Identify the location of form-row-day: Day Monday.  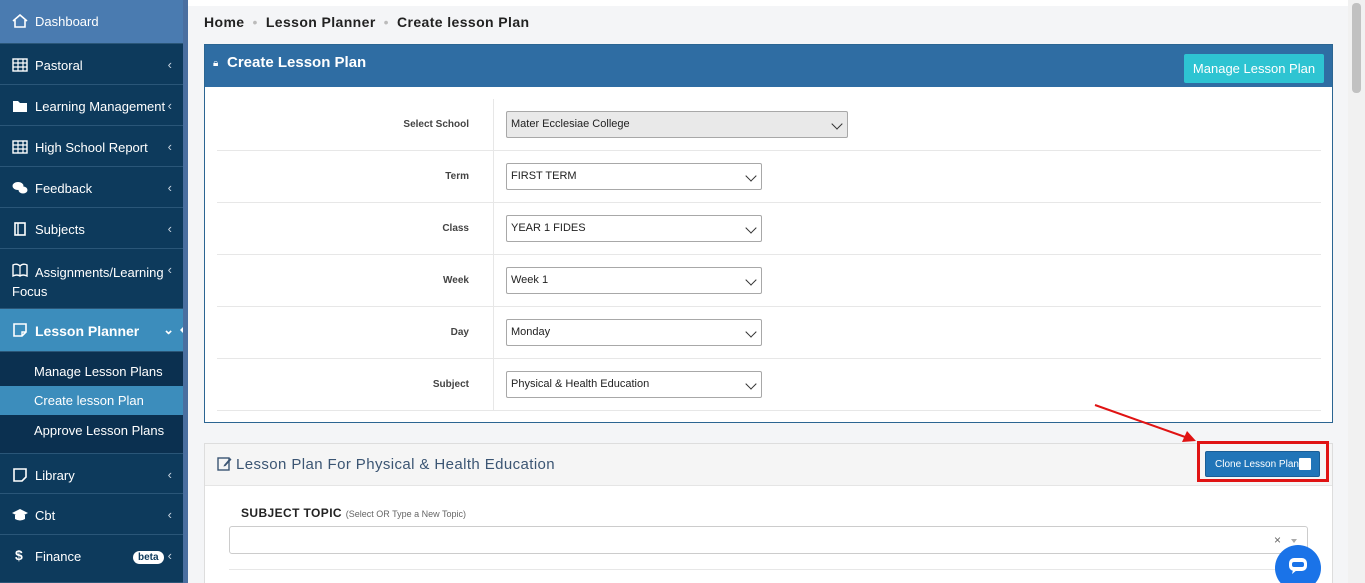
(769, 333).